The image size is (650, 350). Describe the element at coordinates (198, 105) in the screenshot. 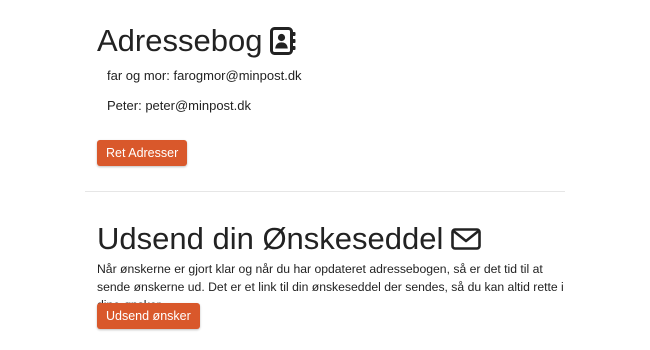

I see `address-entry-email: peter@minpost.dk` at that location.